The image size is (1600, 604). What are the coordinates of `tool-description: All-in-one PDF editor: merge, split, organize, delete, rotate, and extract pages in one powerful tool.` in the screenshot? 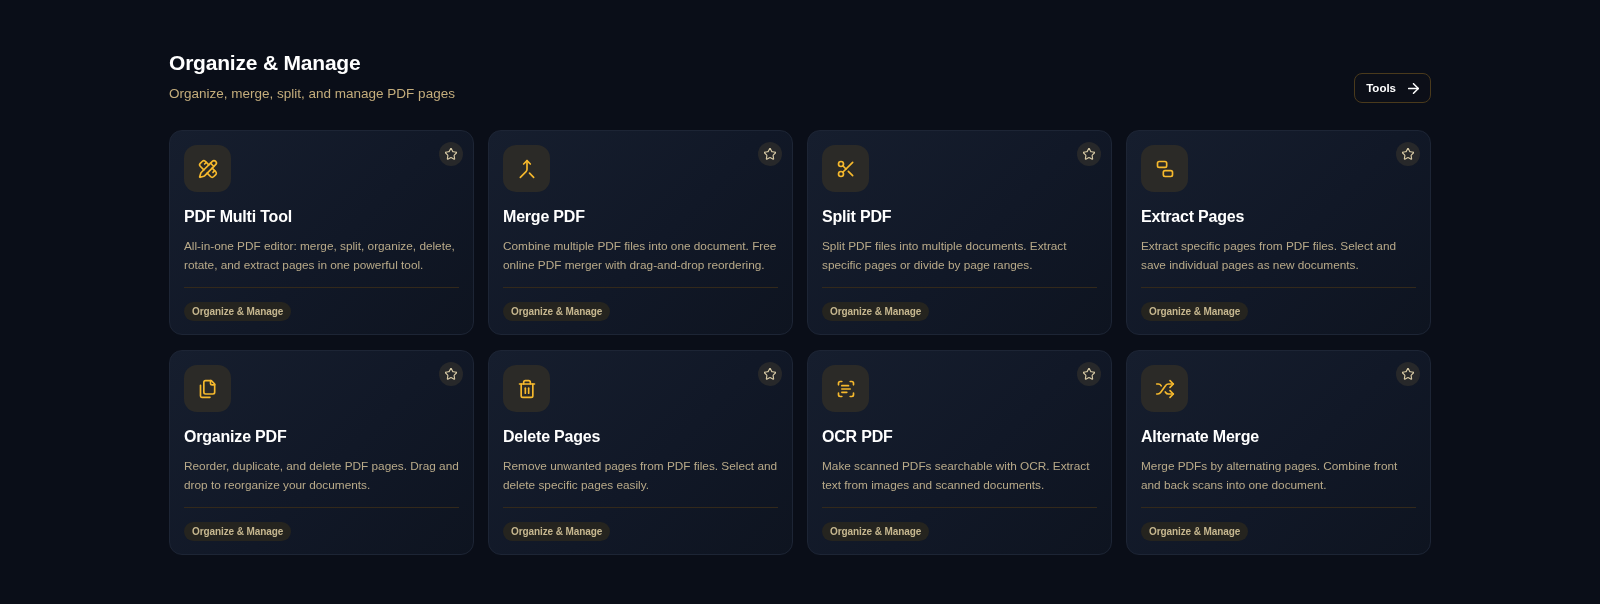 It's located at (320, 256).